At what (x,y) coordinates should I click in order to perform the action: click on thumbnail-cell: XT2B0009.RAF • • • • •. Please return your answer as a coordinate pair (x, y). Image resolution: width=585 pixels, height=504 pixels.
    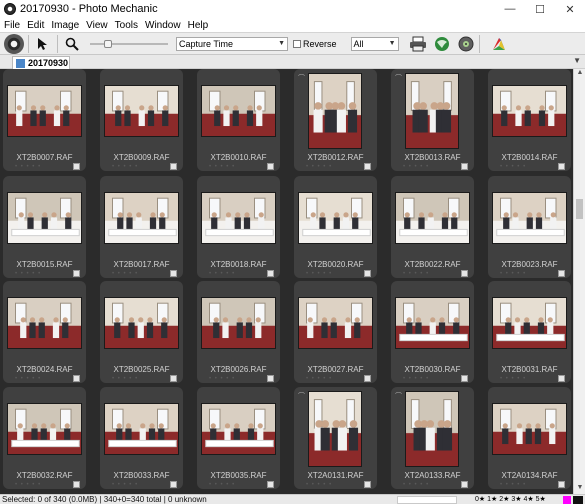
    Looking at the image, I should click on (141, 120).